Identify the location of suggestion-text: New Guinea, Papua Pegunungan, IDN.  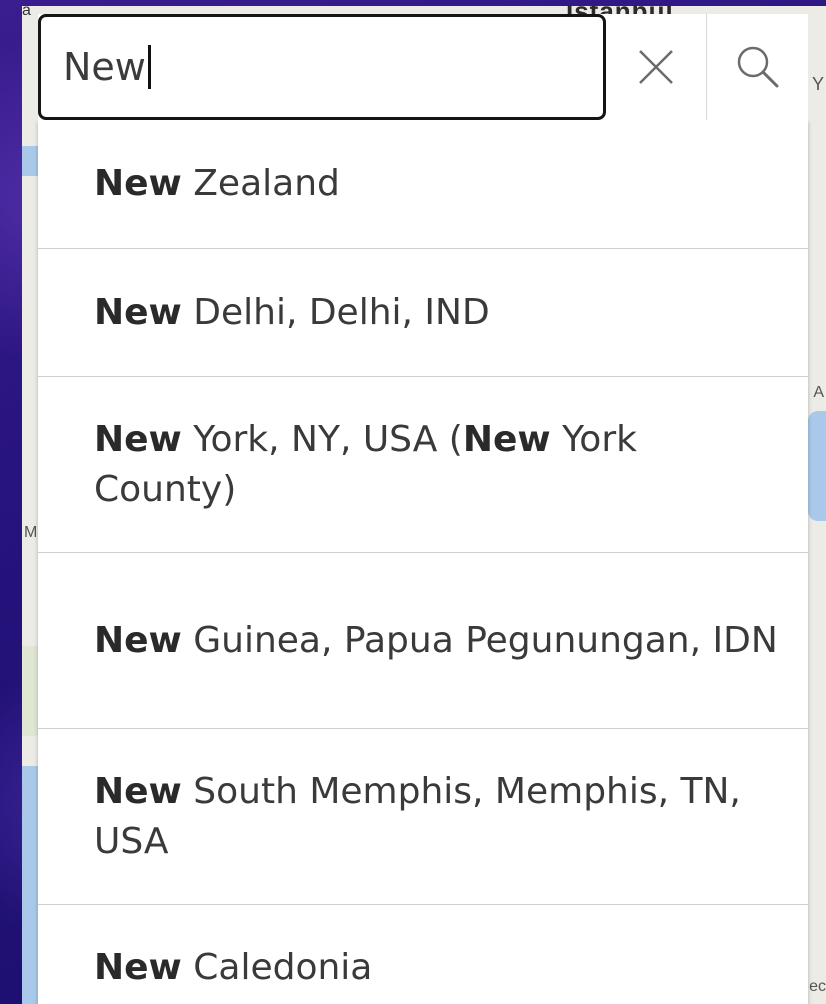
(436, 641).